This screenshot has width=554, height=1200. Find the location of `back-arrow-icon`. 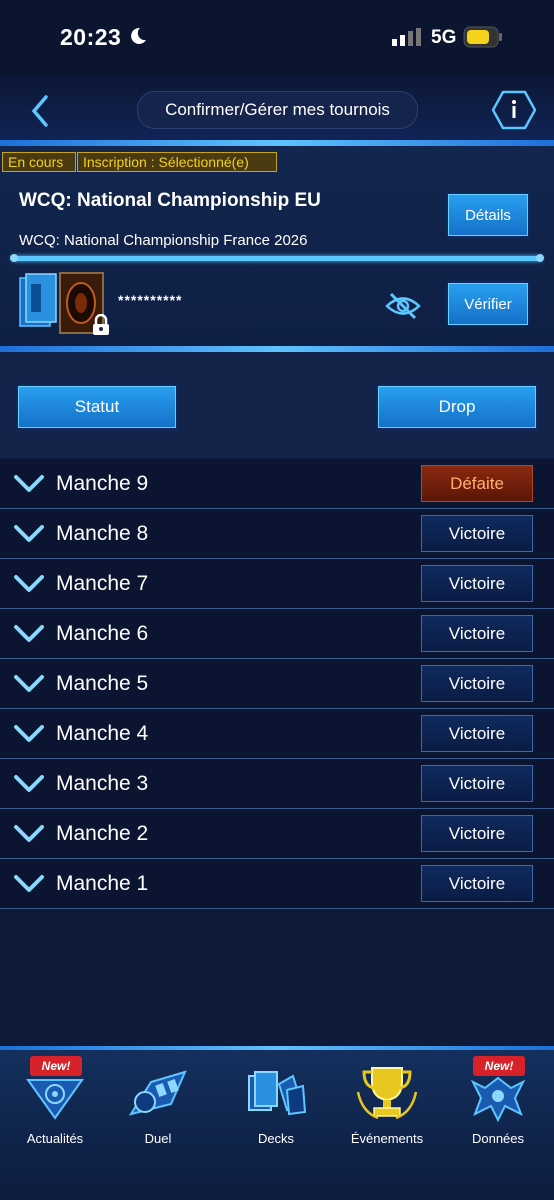

back-arrow-icon is located at coordinates (40, 111).